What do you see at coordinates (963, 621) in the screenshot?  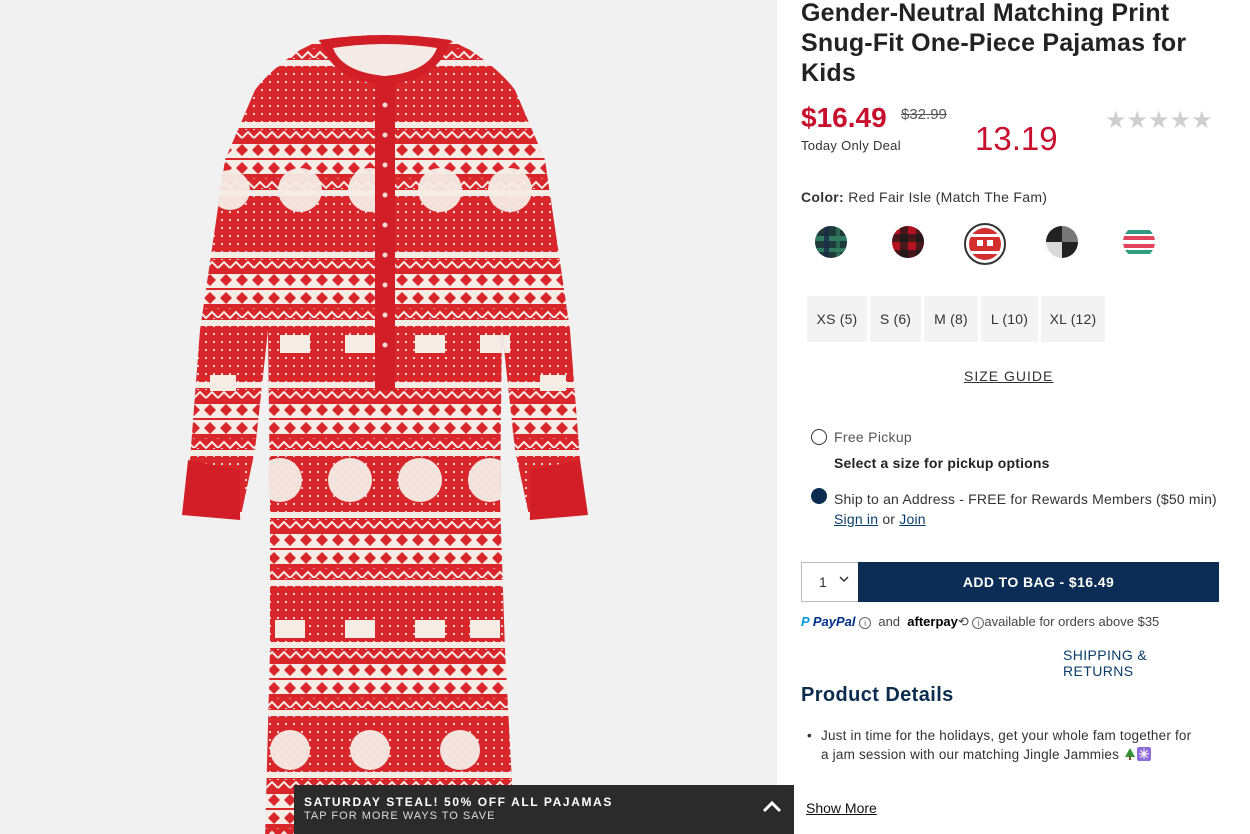 I see `afterpay-arrow-icon: ⟲` at bounding box center [963, 621].